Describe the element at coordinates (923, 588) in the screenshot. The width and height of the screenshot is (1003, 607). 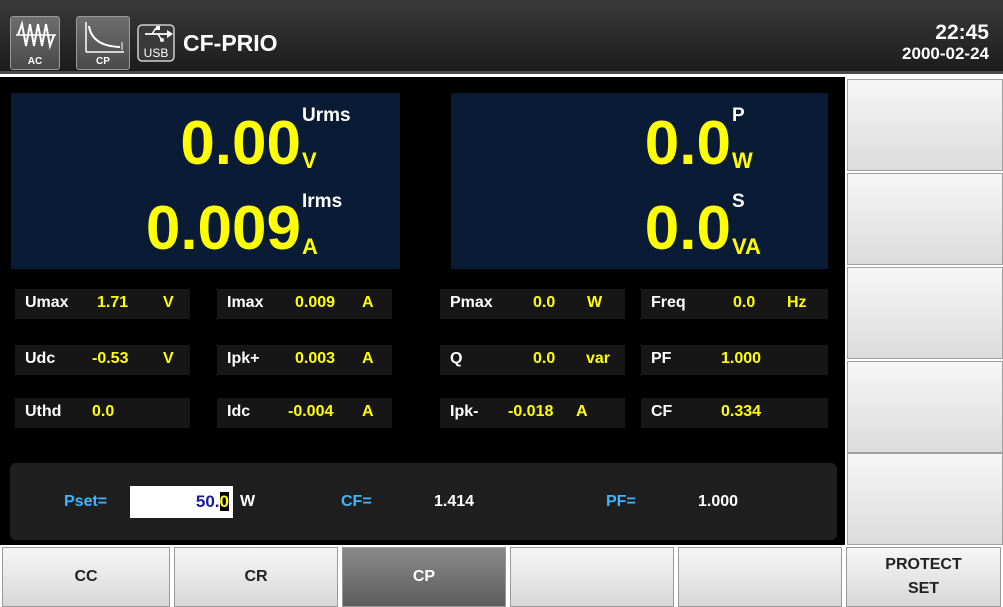
I see `protect-set-line2: SET` at that location.